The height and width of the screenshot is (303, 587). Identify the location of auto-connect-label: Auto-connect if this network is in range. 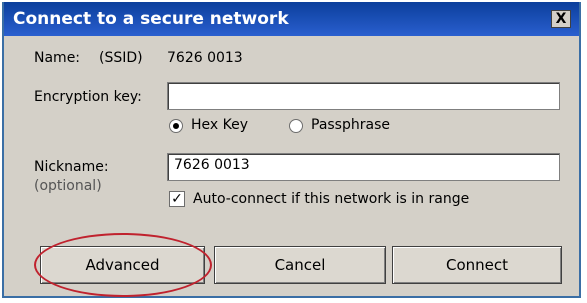
(331, 199).